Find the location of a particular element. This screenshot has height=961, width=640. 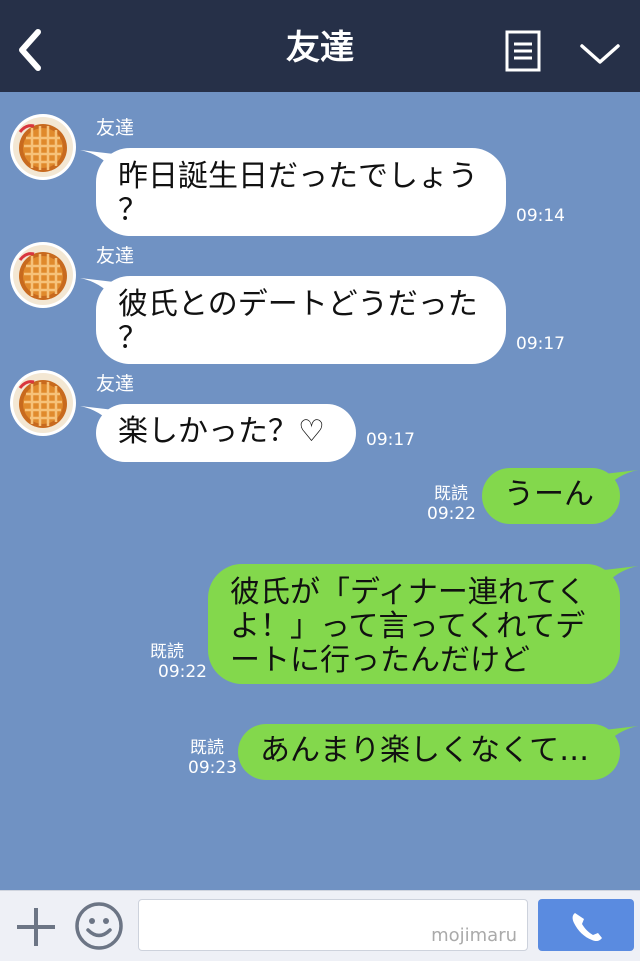

menu-icon is located at coordinates (523, 51).